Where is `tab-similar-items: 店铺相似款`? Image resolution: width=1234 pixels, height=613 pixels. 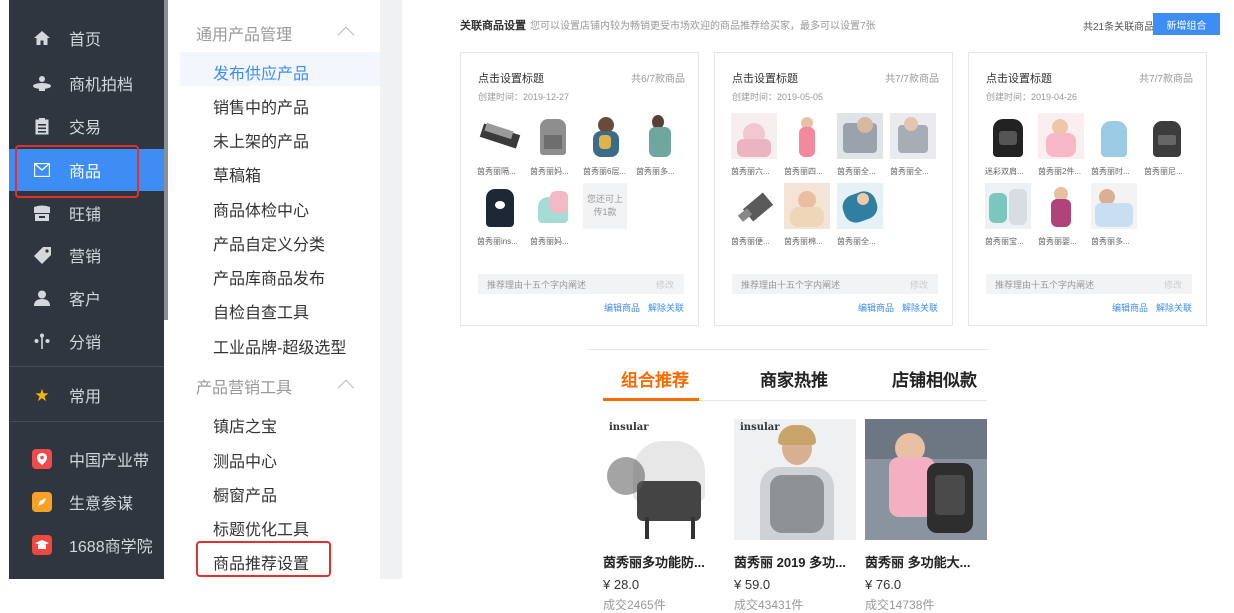
tab-similar-items: 店铺相似款 is located at coordinates (934, 378).